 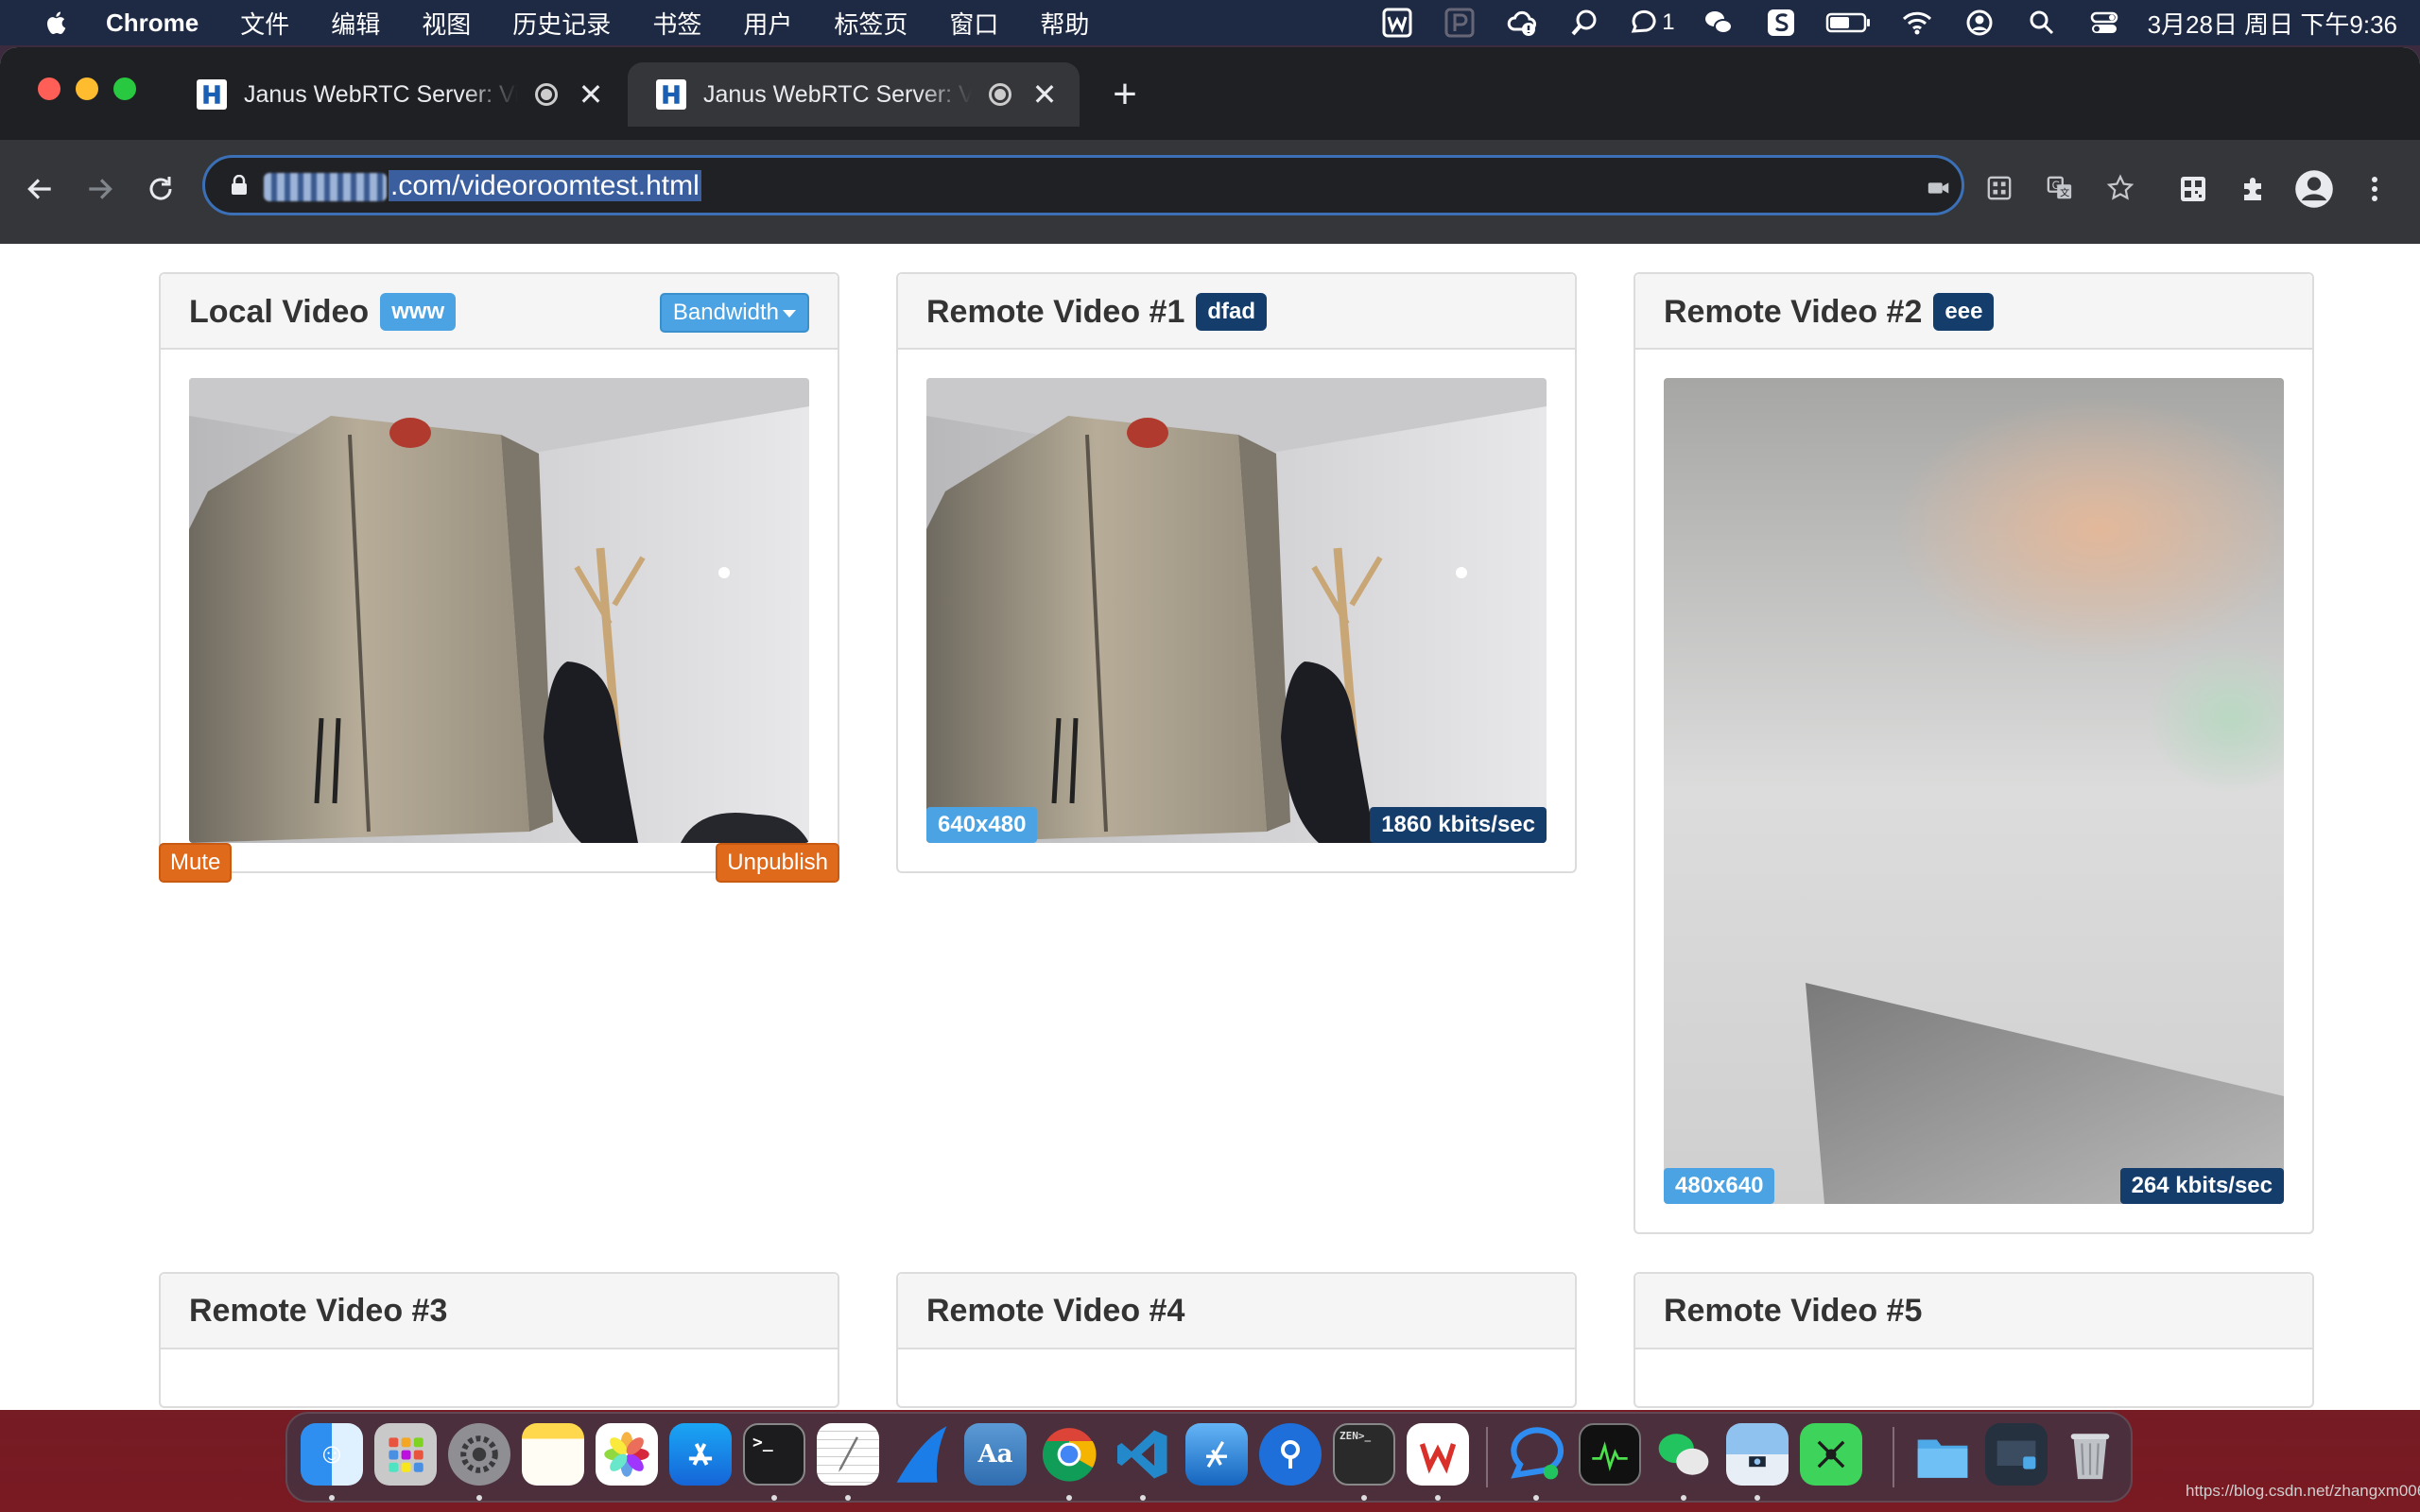 I want to click on local-video-stream, so click(x=499, y=610).